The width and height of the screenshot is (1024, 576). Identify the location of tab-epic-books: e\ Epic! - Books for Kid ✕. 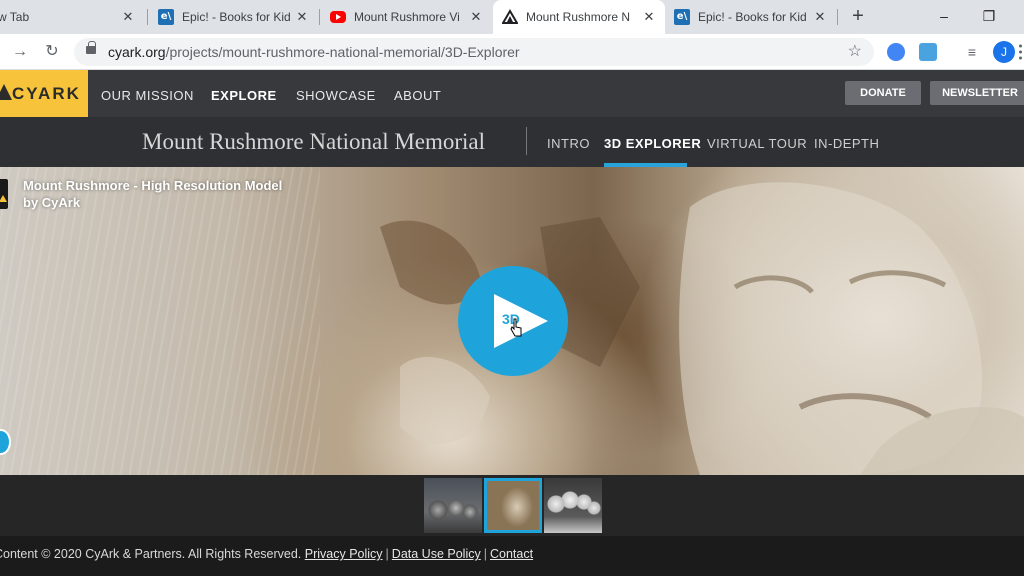
(234, 17).